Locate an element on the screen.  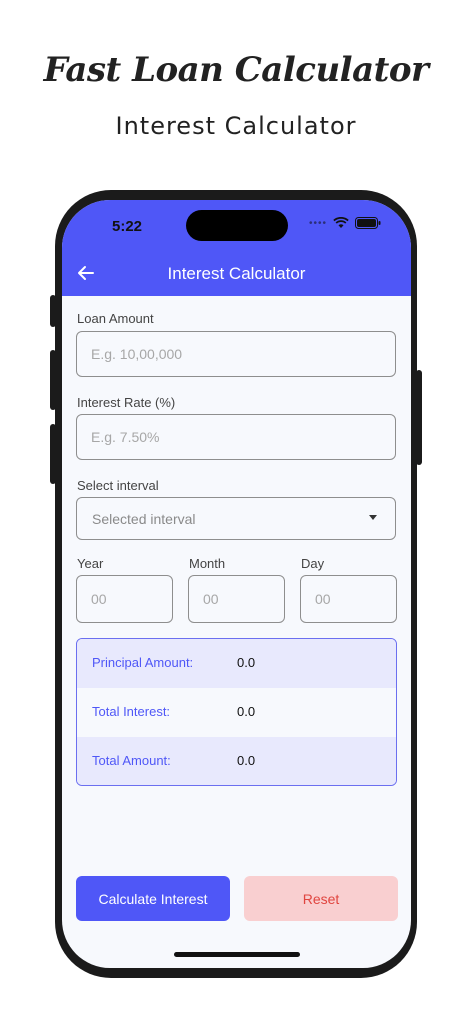
month-label: Month is located at coordinates (207, 563).